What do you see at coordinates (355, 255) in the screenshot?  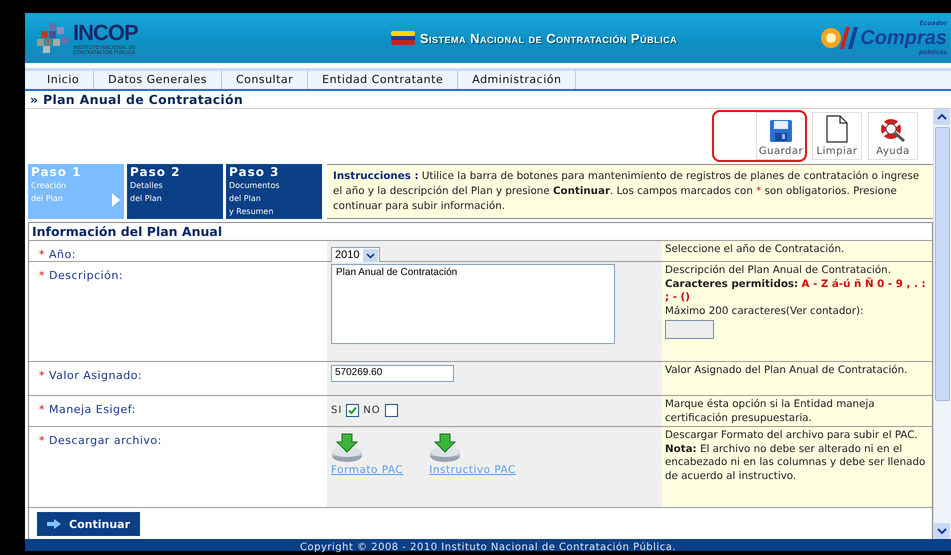 I see `year-dropdown: 2010` at bounding box center [355, 255].